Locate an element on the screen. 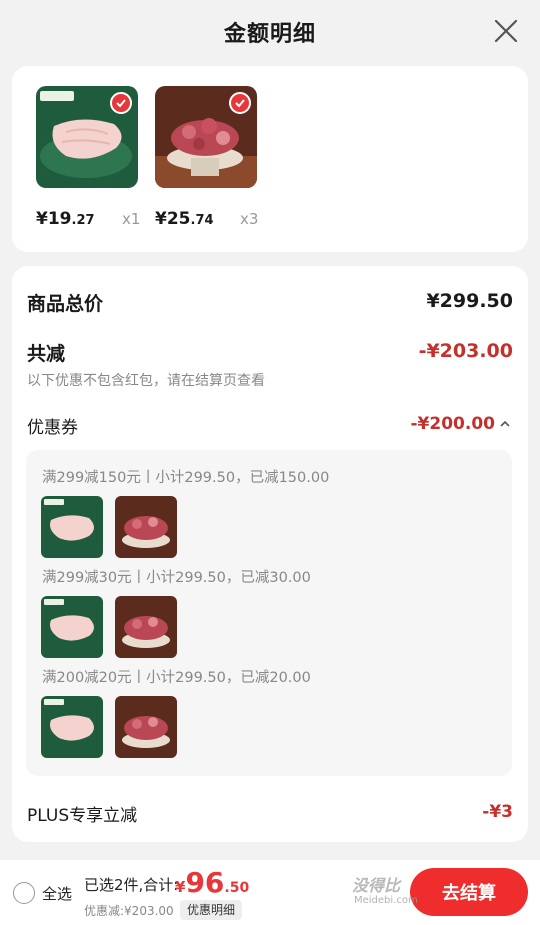  selected-summary: 已选2件,合计: is located at coordinates (131, 885).